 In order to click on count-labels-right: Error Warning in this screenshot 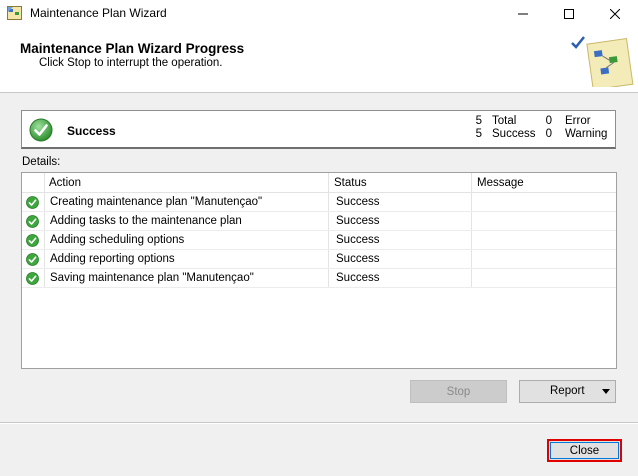, I will do `click(586, 128)`.